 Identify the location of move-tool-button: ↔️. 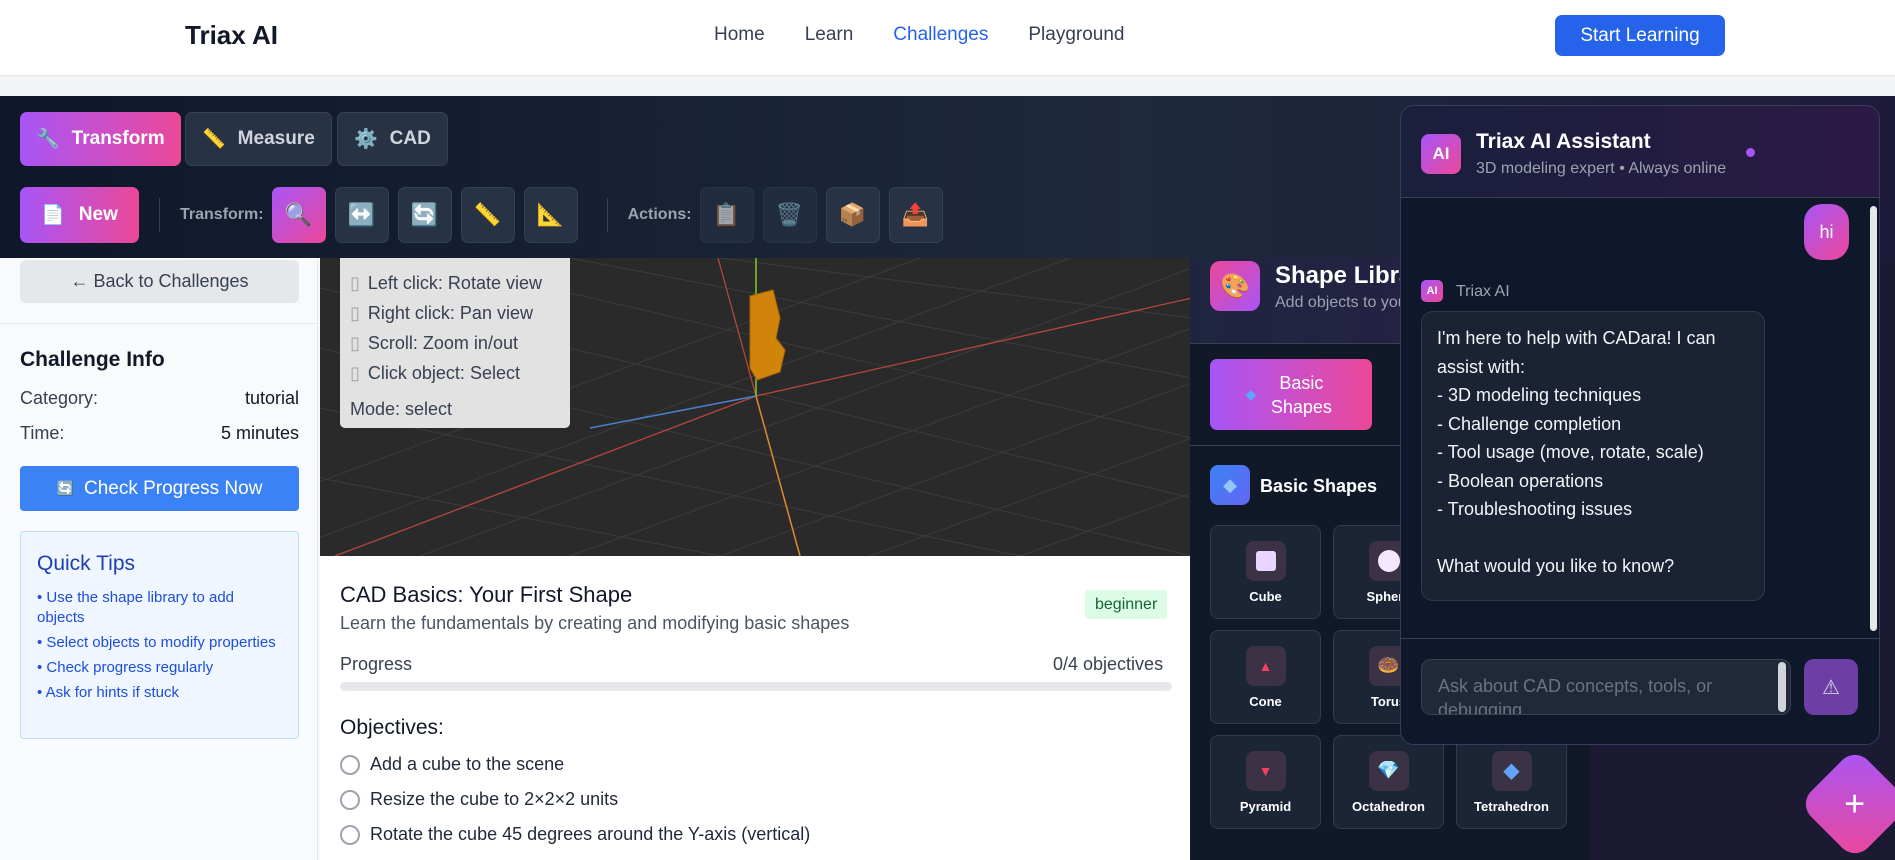
(361, 215).